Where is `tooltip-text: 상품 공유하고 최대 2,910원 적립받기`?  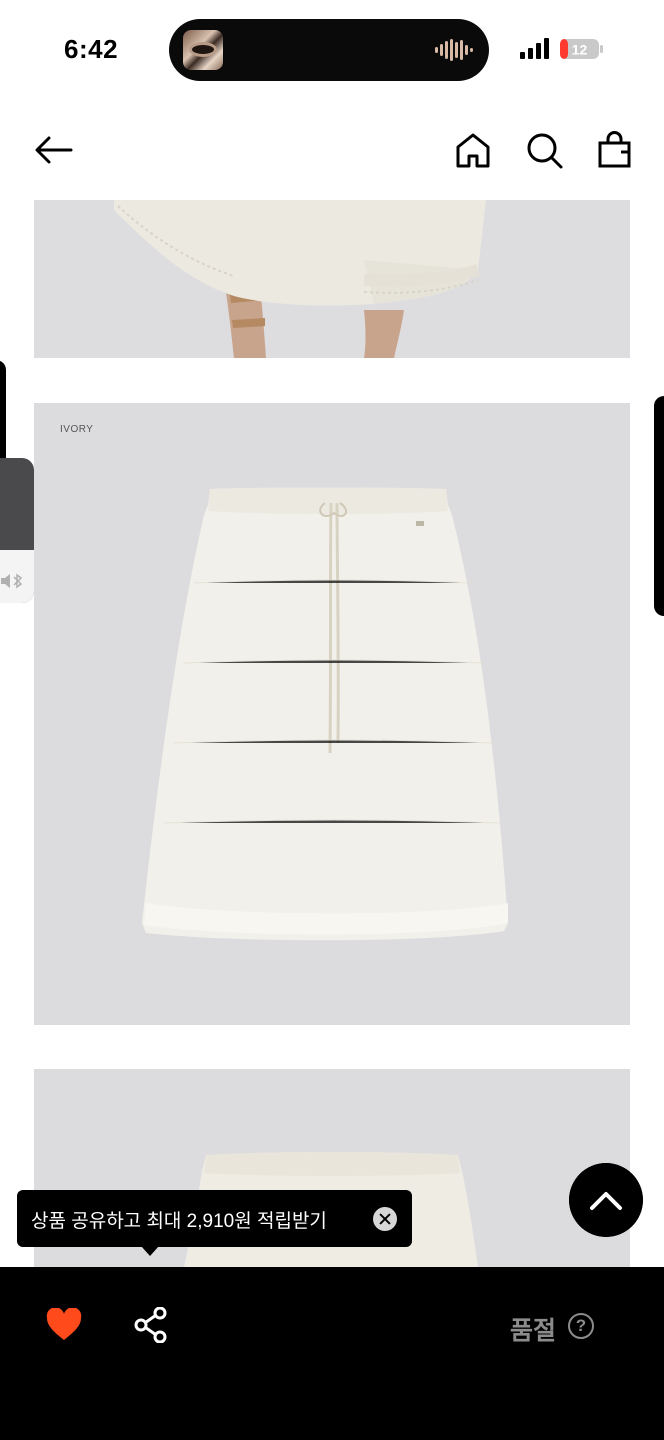
tooltip-text: 상품 공유하고 최대 2,910원 적립받기 is located at coordinates (179, 1221).